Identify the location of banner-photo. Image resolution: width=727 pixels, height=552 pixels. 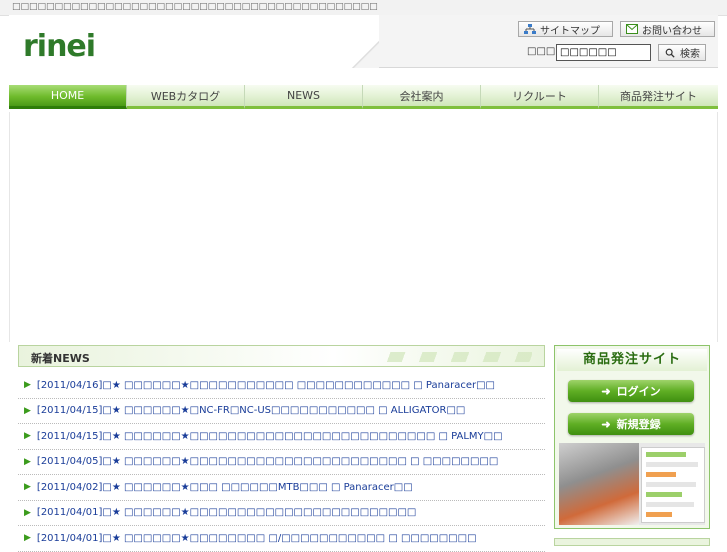
(599, 484).